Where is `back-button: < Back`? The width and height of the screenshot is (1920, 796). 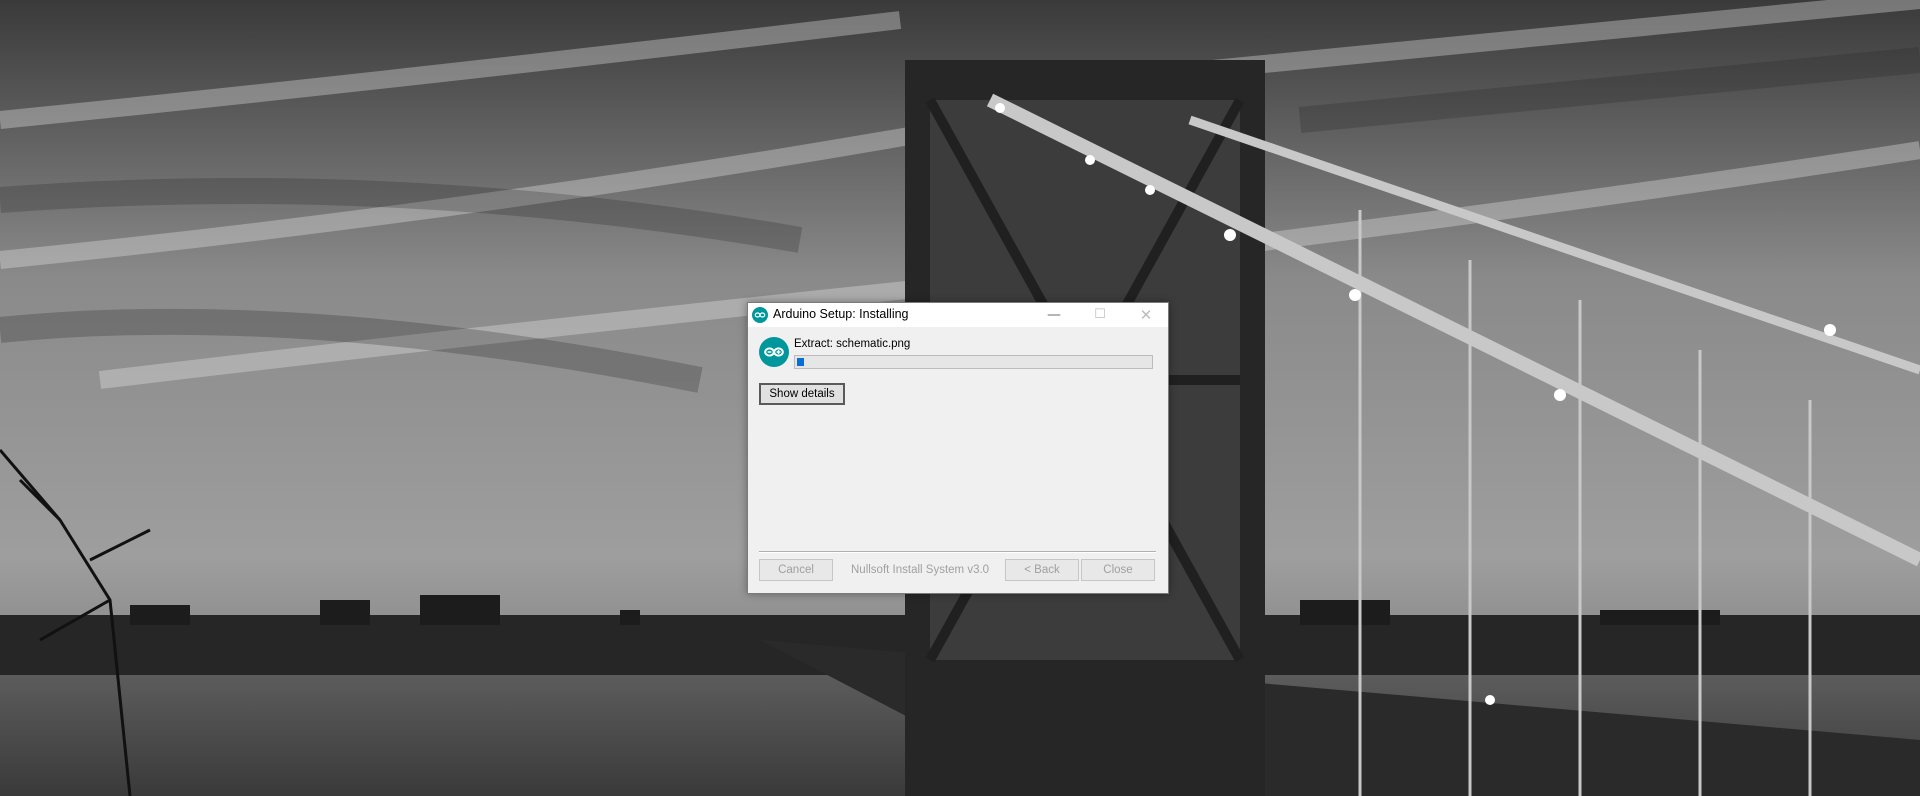 back-button: < Back is located at coordinates (1042, 570).